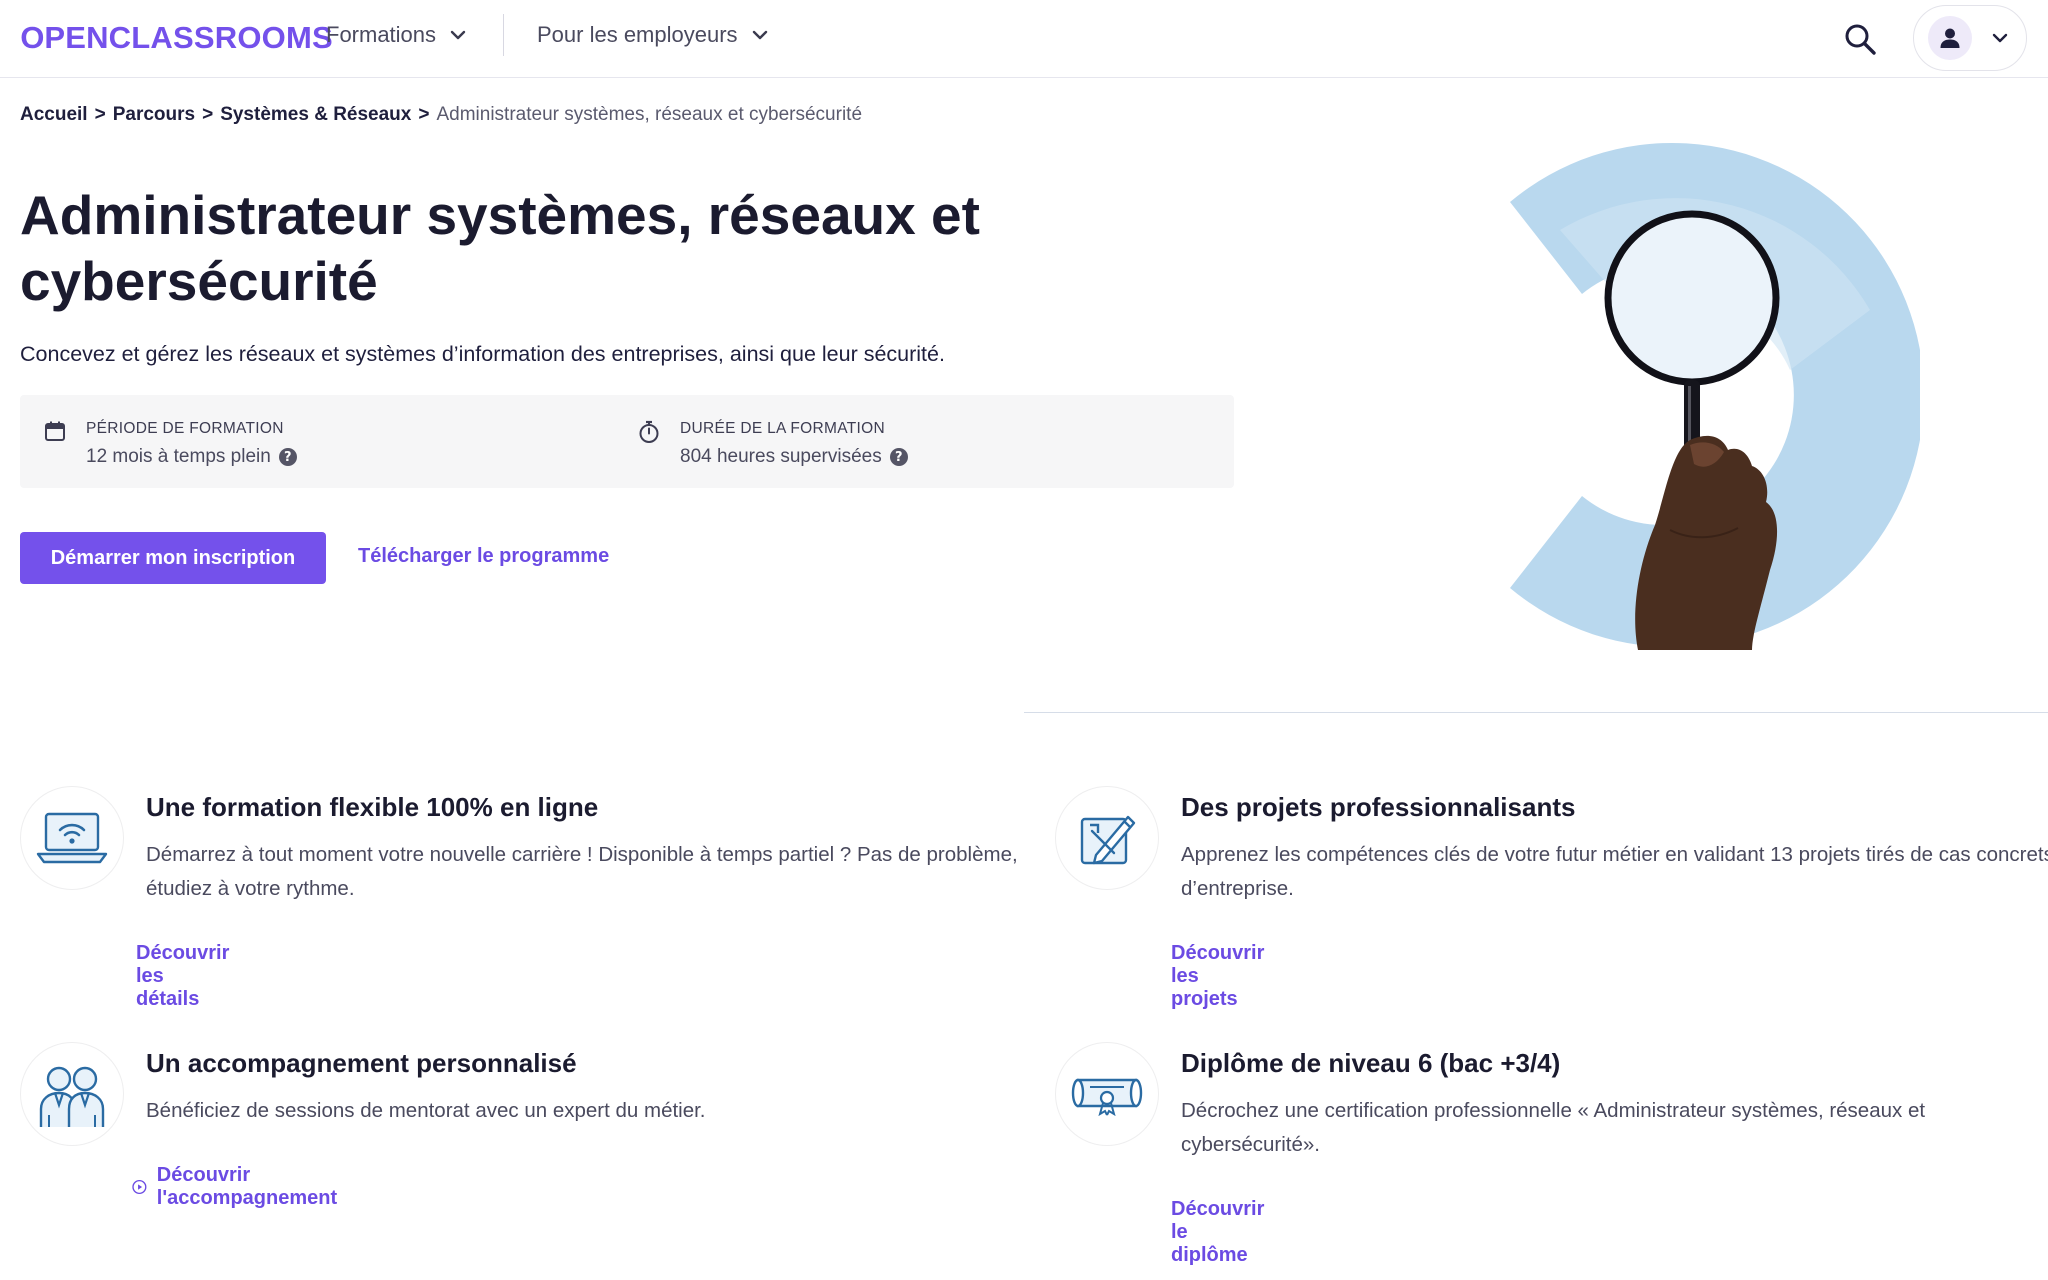 Image resolution: width=2048 pixels, height=1280 pixels. I want to click on feature-title: Diplôme de niveau 6 (bac +3/4), so click(1371, 1063).